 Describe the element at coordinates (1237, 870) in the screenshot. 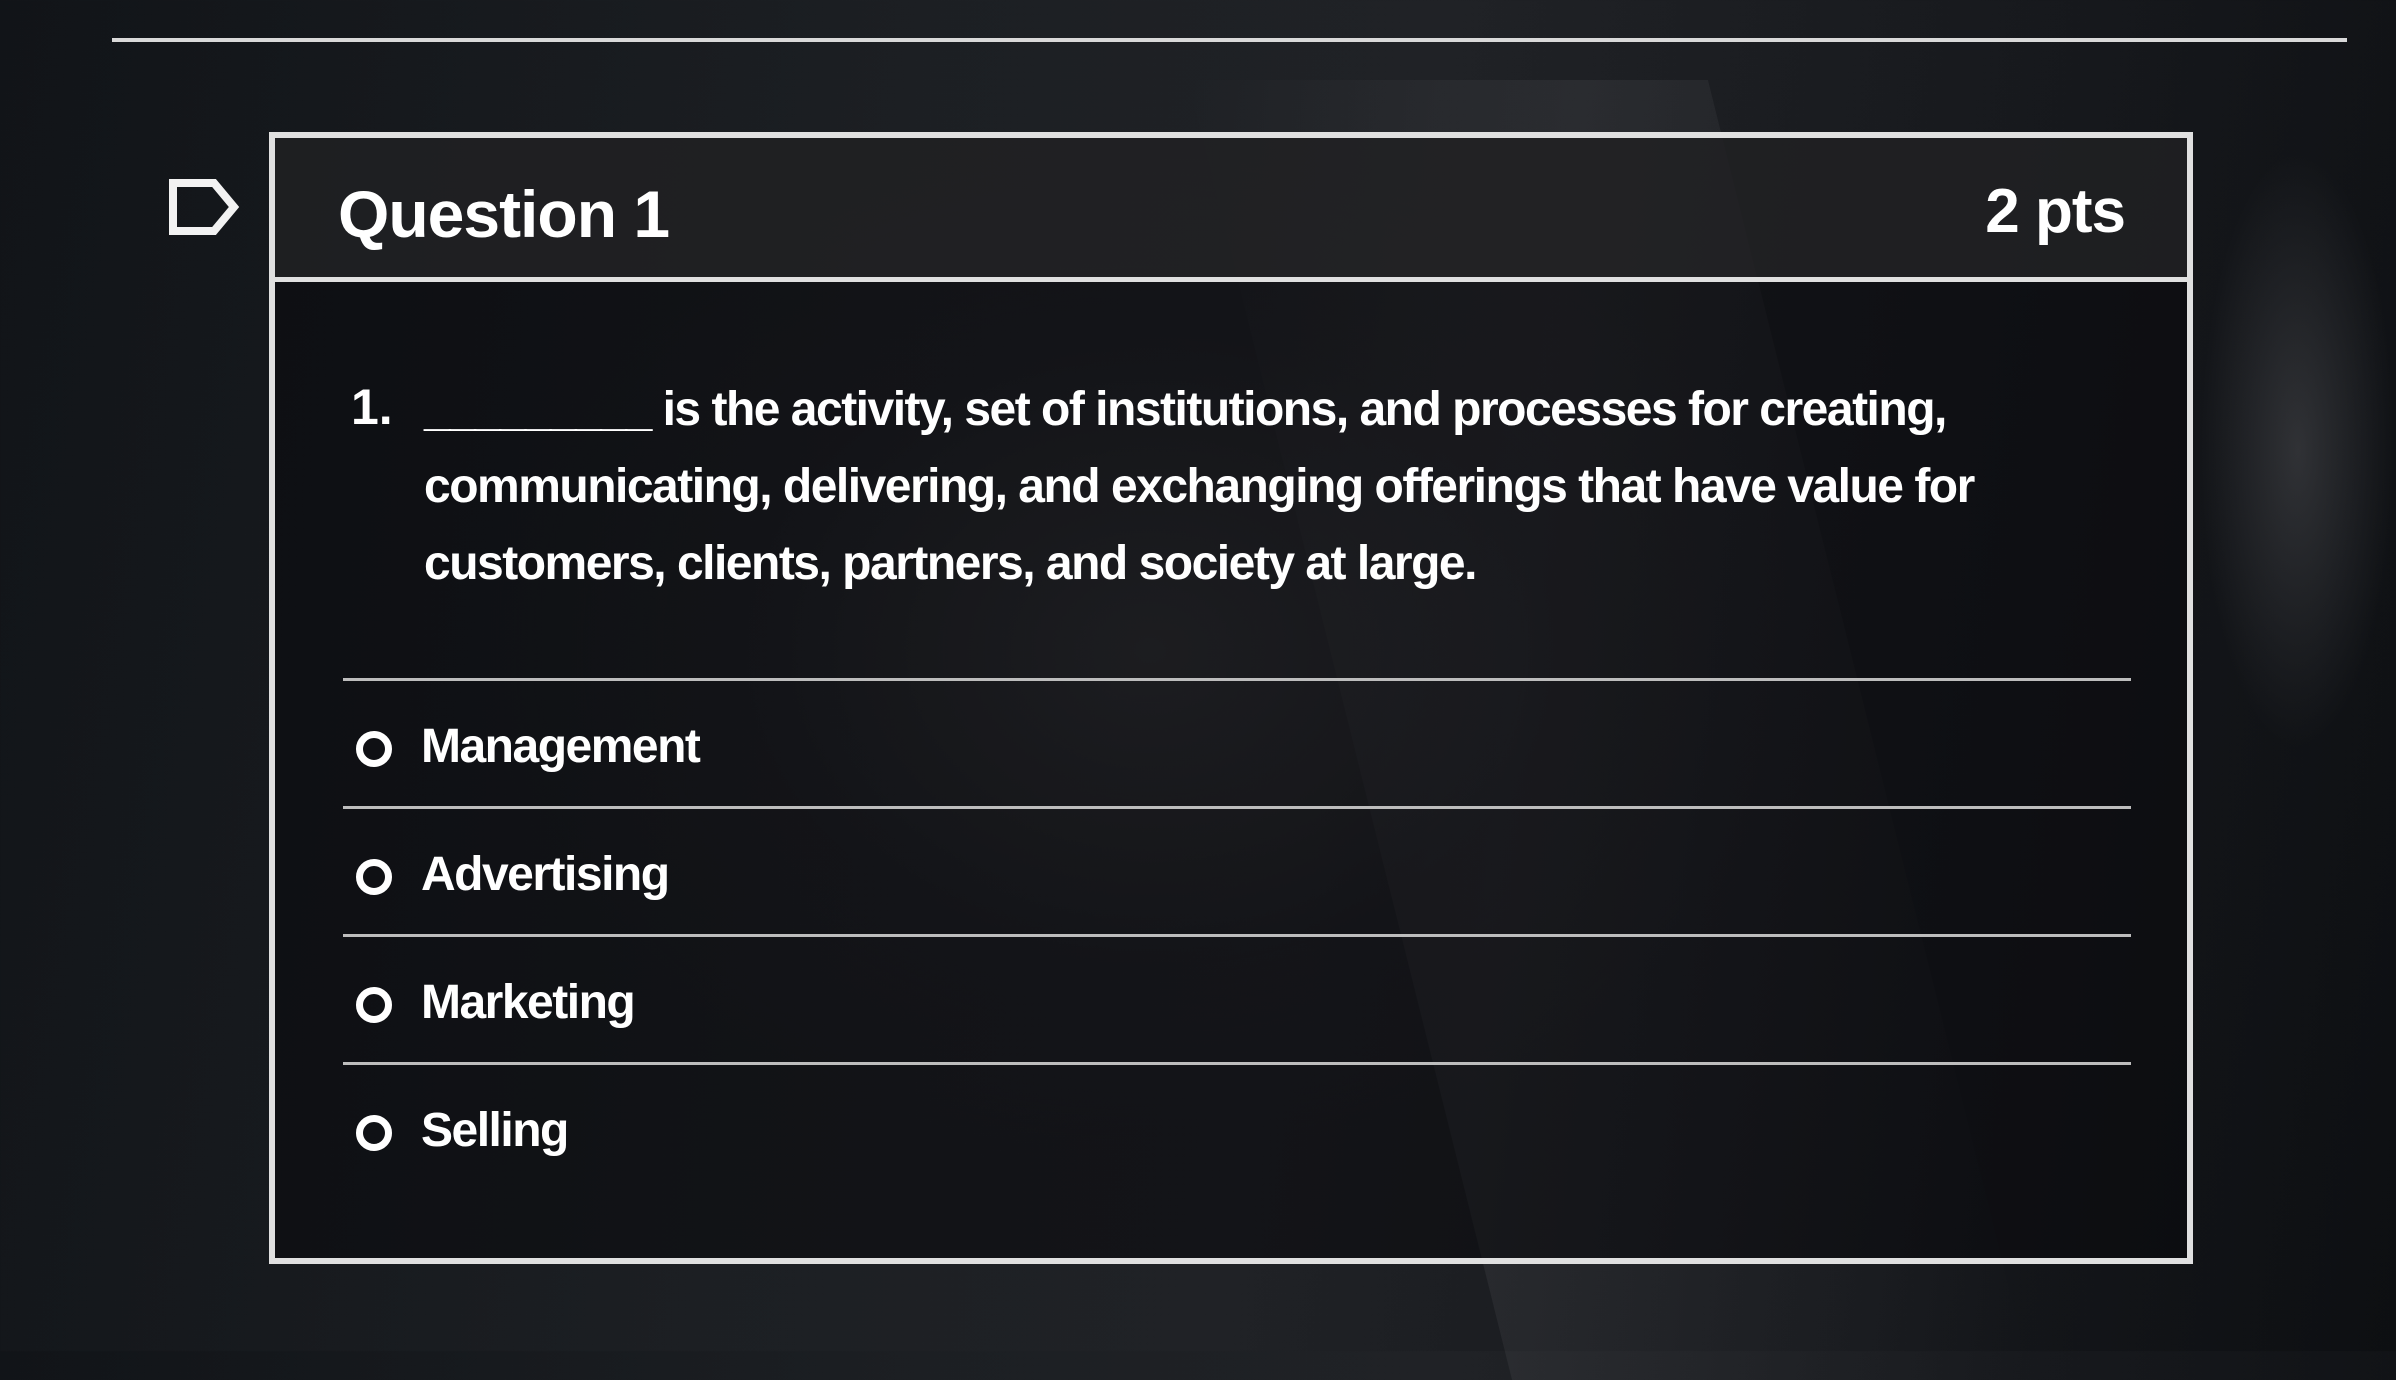

I see `answer-option-advertising: Advertising` at that location.